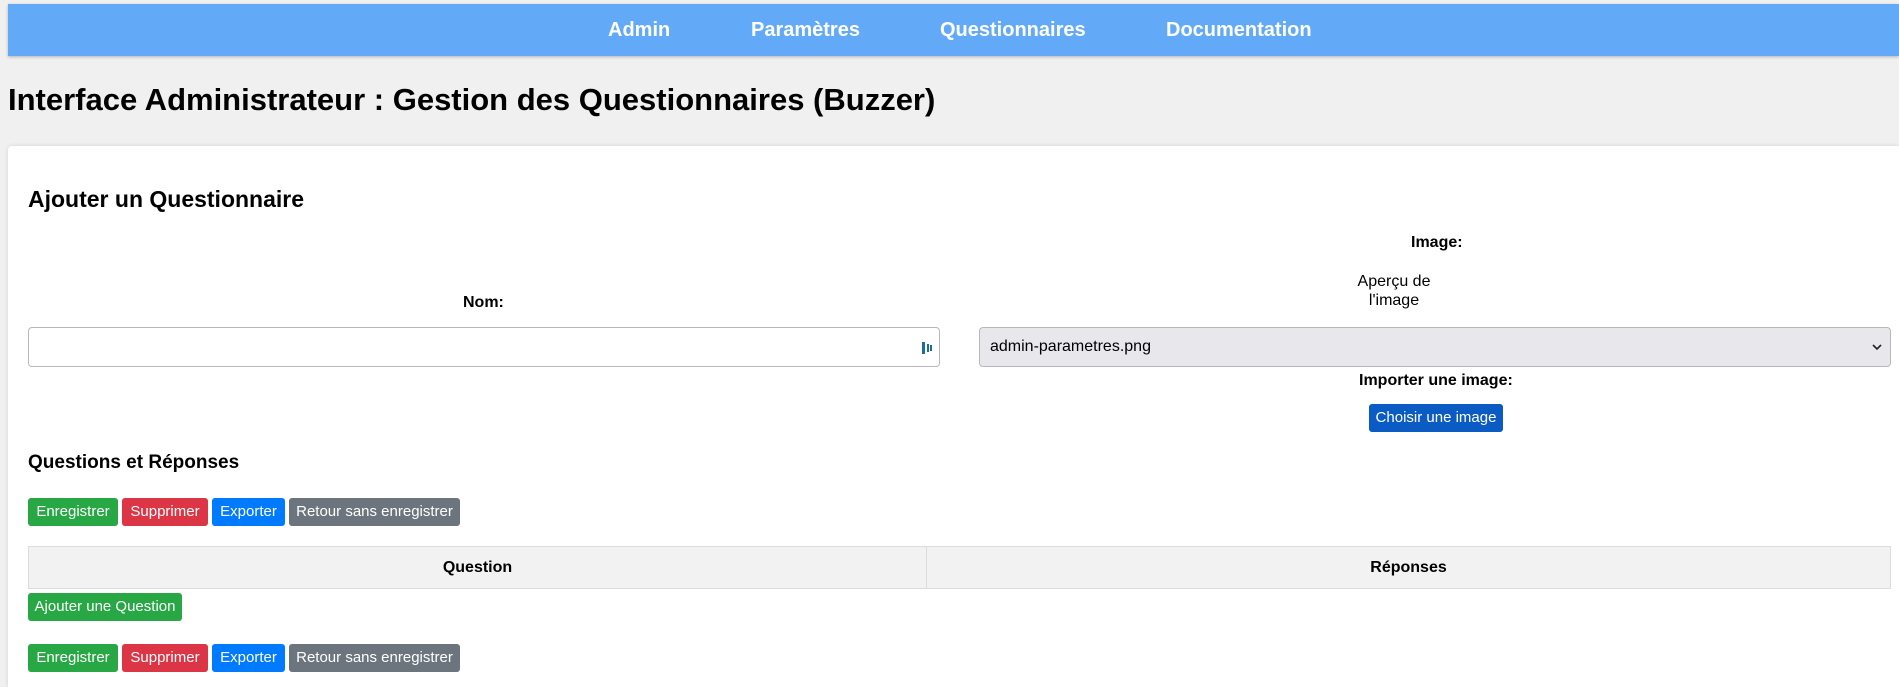  I want to click on nav-item-documentation: Documentation, so click(1239, 30).